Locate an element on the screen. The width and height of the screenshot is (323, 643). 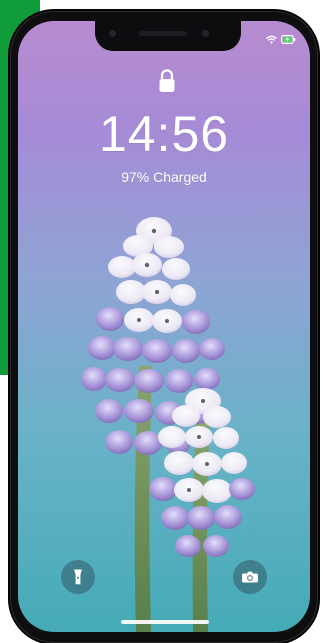
lock-icon is located at coordinates (167, 82).